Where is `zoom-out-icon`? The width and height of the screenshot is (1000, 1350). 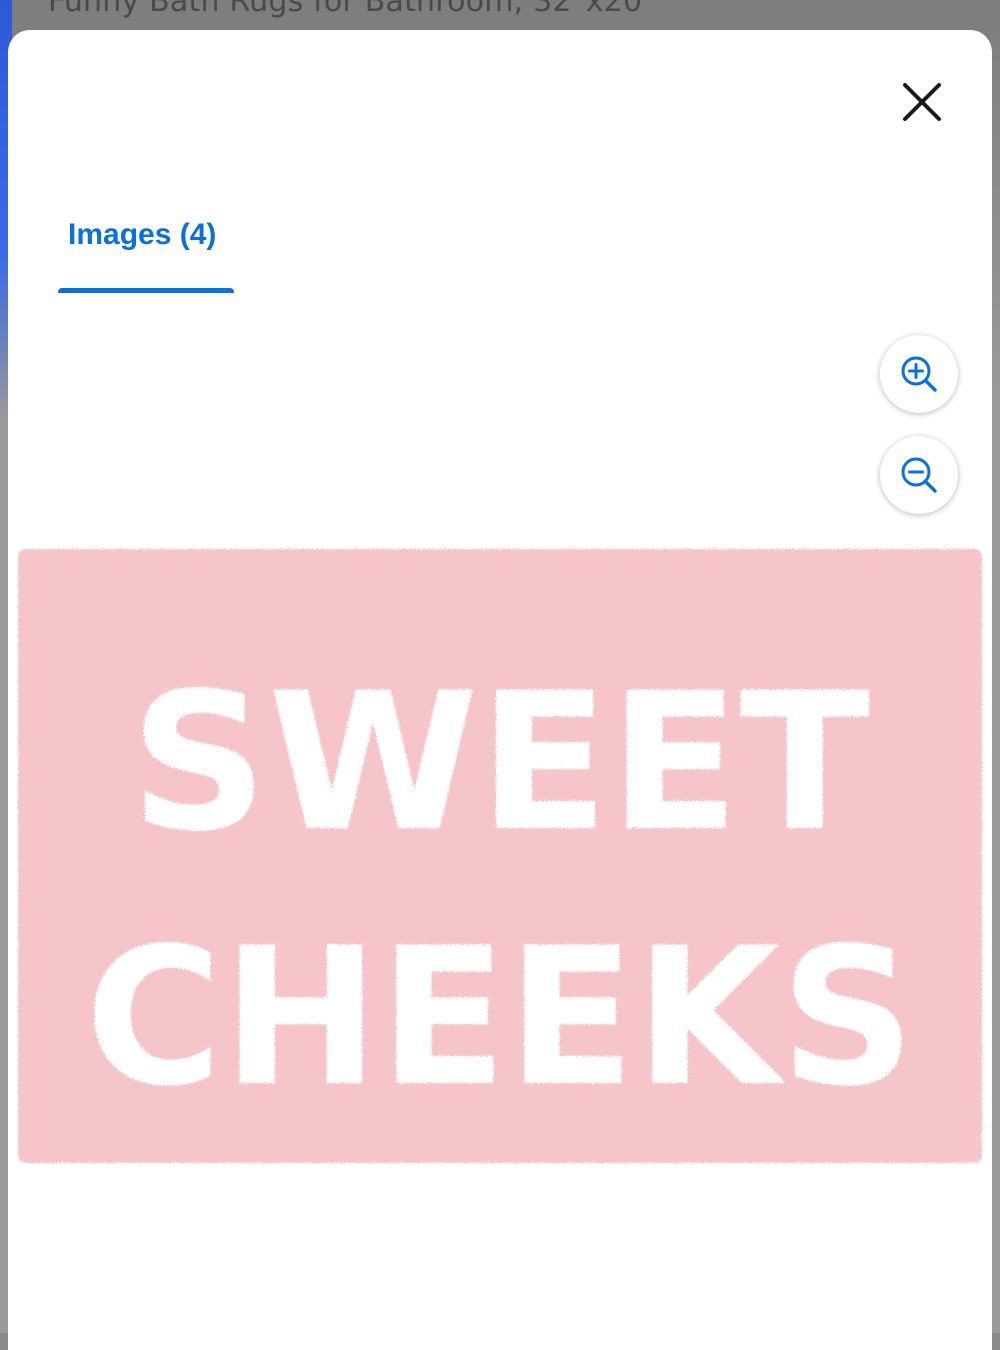
zoom-out-icon is located at coordinates (919, 475).